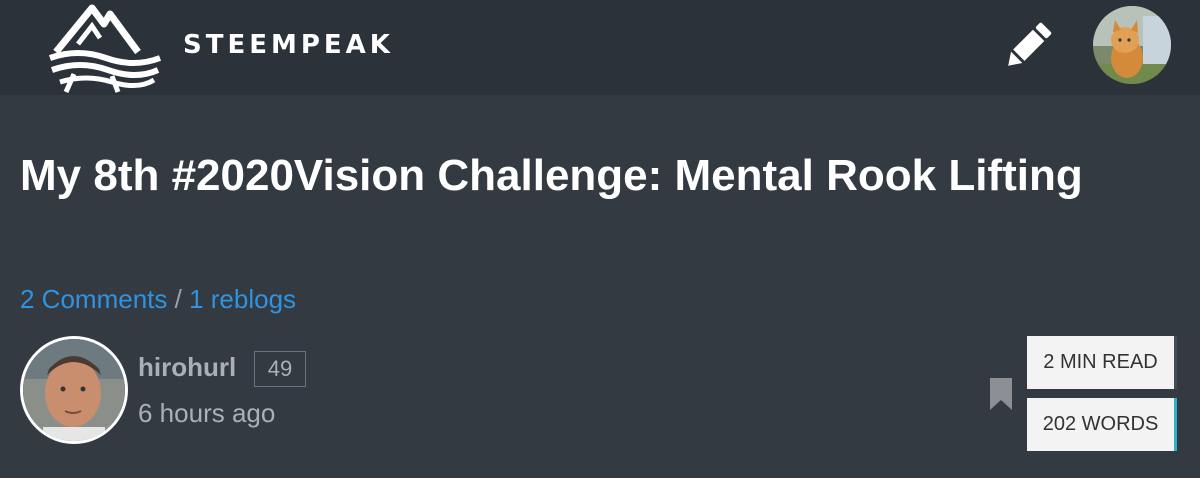 Image resolution: width=1200 pixels, height=478 pixels. Describe the element at coordinates (105, 49) in the screenshot. I see `mountain-wave-logo-icon` at that location.